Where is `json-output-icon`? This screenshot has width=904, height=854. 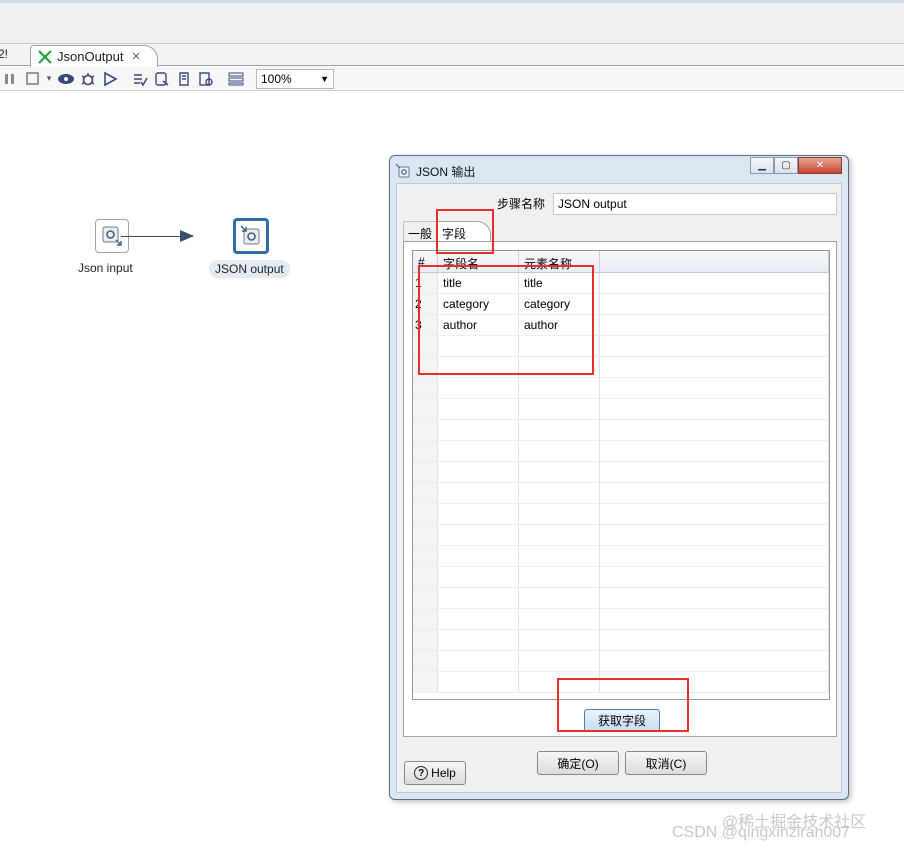
json-output-icon is located at coordinates (403, 171).